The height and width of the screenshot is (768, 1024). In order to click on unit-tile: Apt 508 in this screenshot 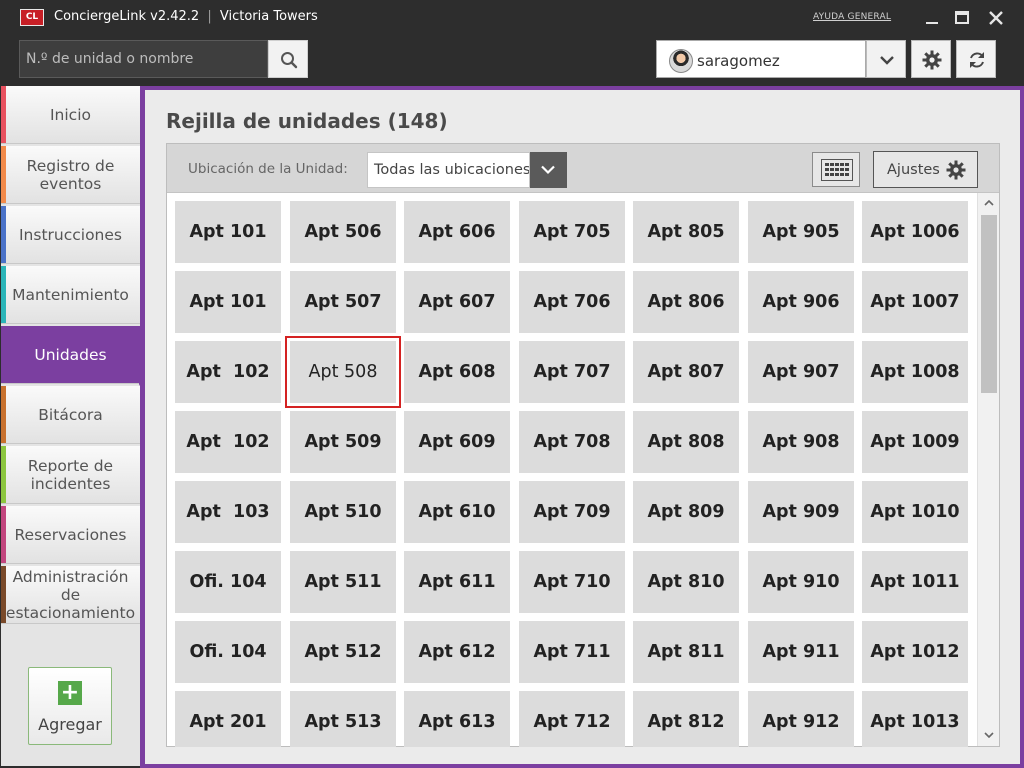, I will do `click(343, 372)`.